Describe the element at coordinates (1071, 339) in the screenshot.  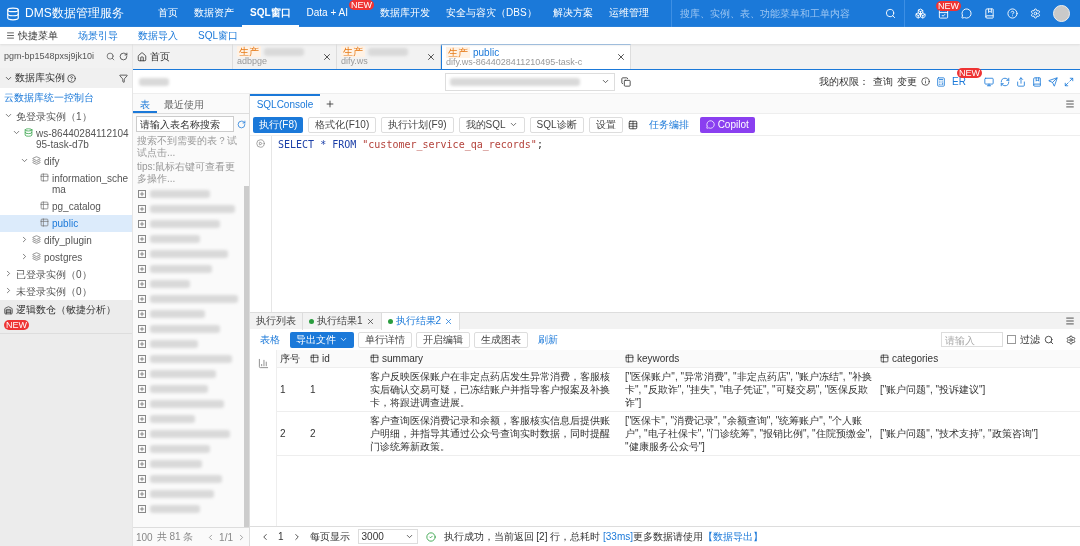
I see `settings-icon` at that location.